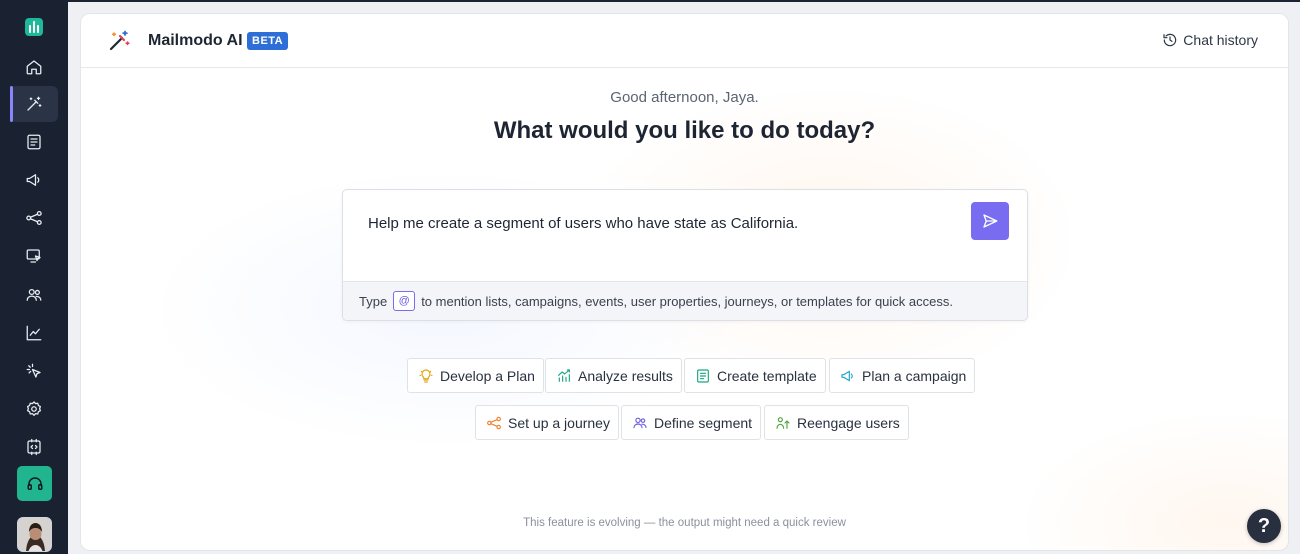 This screenshot has width=1300, height=554. I want to click on suggestion-label: Set up a journey, so click(559, 422).